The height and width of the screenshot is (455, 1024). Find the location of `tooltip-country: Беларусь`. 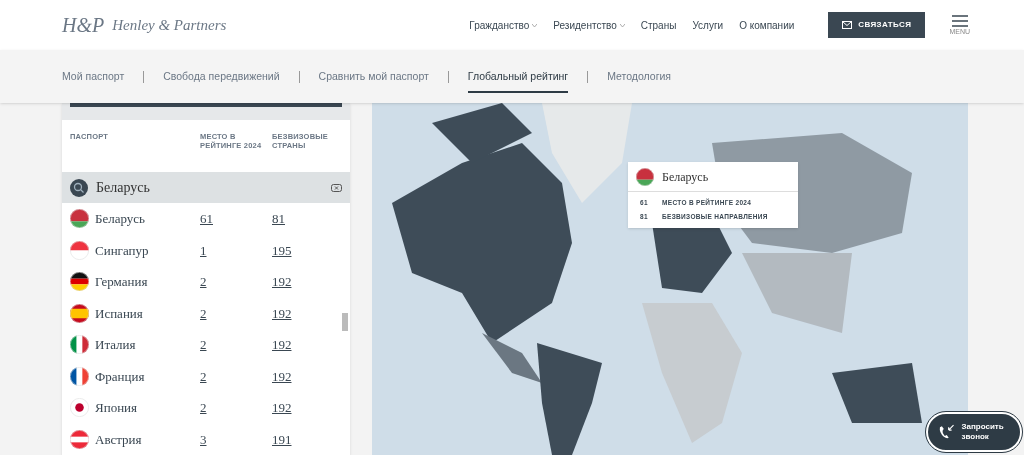

tooltip-country: Беларусь is located at coordinates (685, 177).